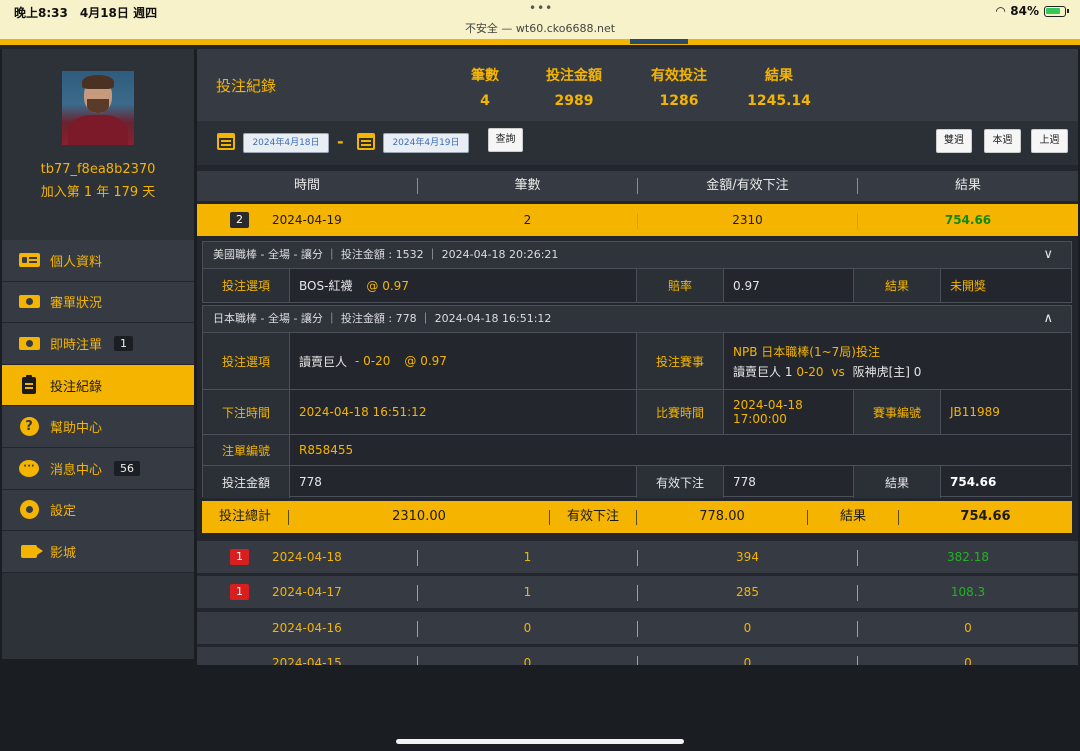 This screenshot has width=1080, height=751. What do you see at coordinates (98, 344) in the screenshot?
I see `sidebar-item-live-bets: 即時注單 1` at bounding box center [98, 344].